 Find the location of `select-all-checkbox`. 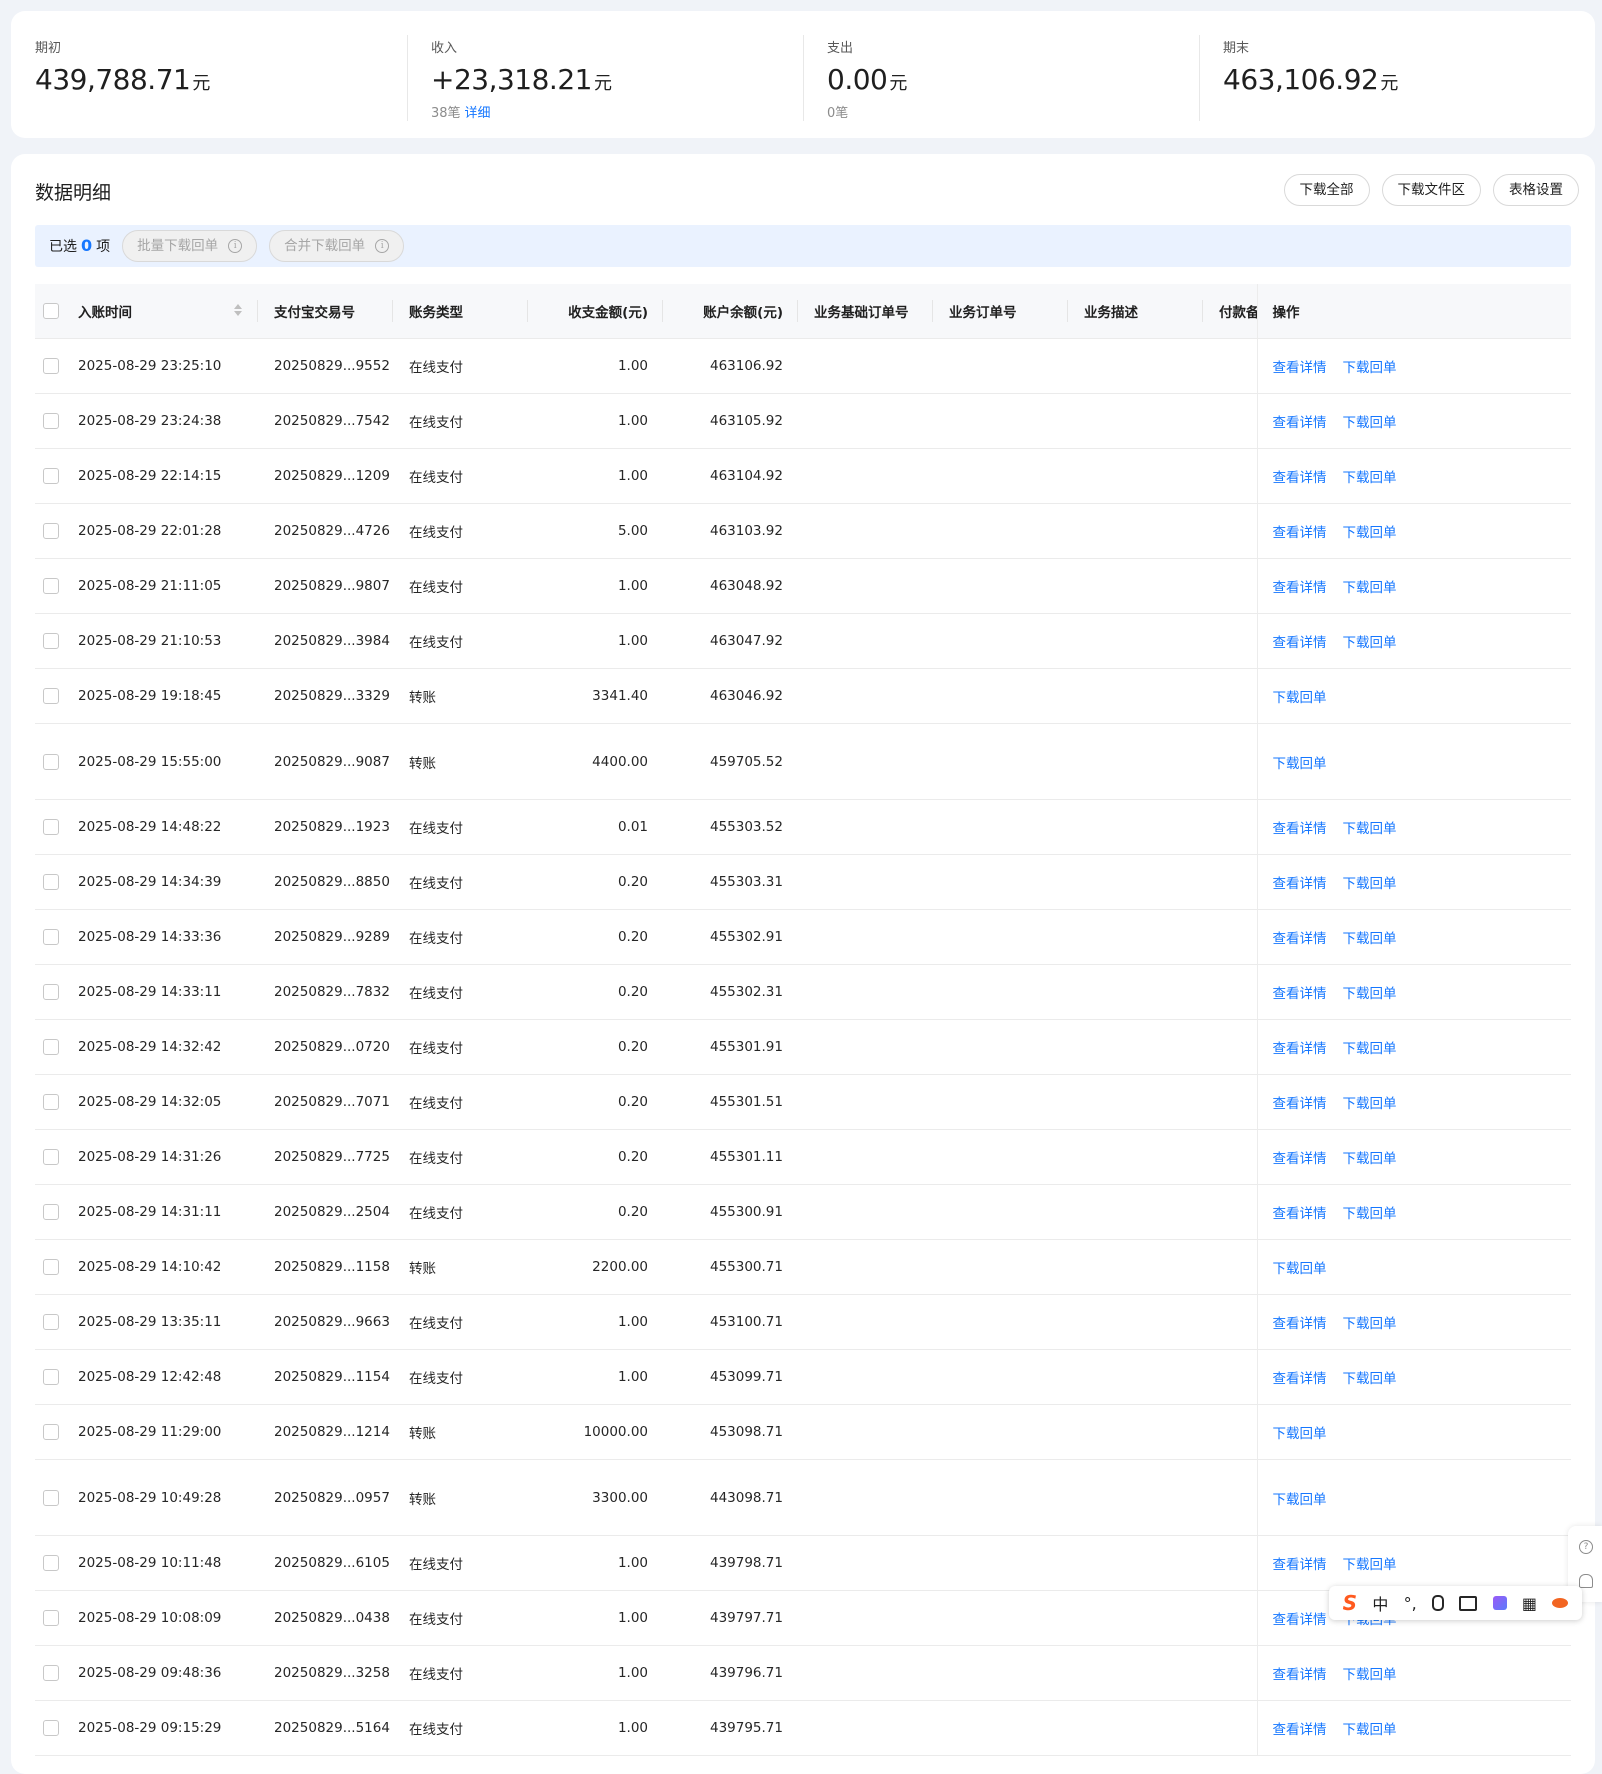

select-all-checkbox is located at coordinates (51, 311).